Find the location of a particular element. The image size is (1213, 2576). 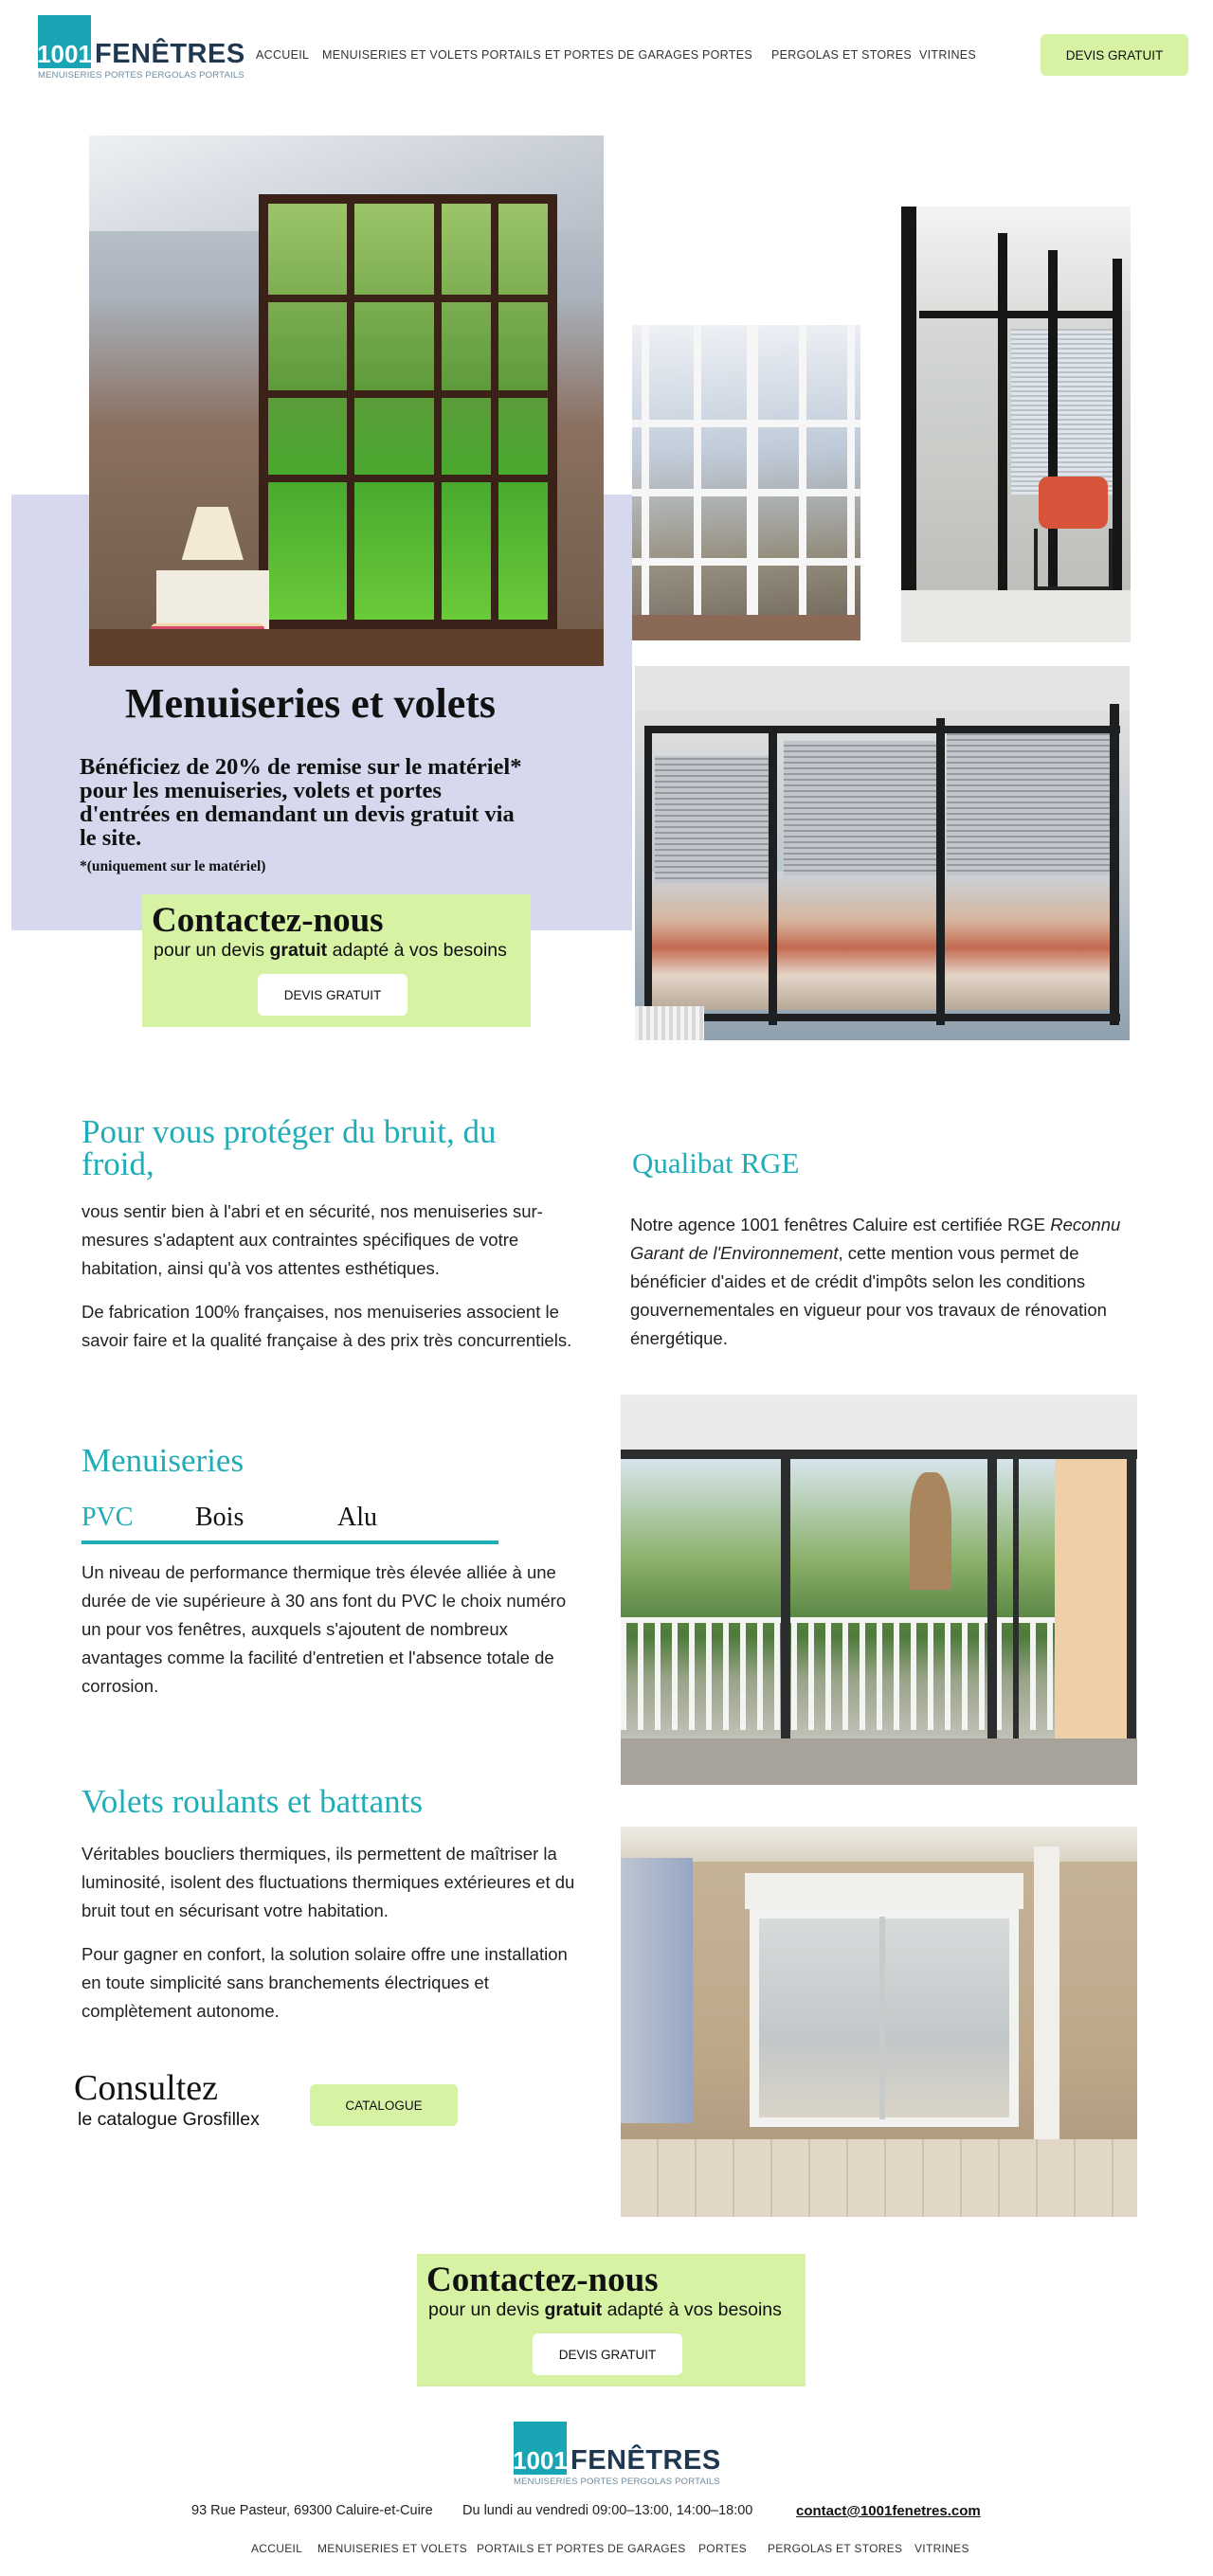

hero-footnote: *(uniquement sur le matériel) is located at coordinates (173, 866).